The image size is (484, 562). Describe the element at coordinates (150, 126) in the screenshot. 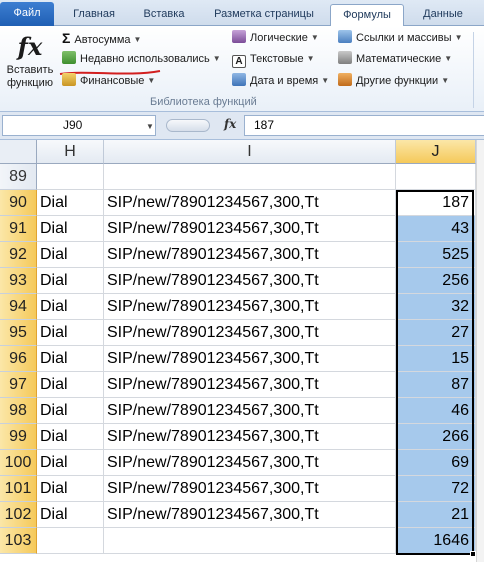

I see `name-box-dropdown-icon: ▼` at that location.